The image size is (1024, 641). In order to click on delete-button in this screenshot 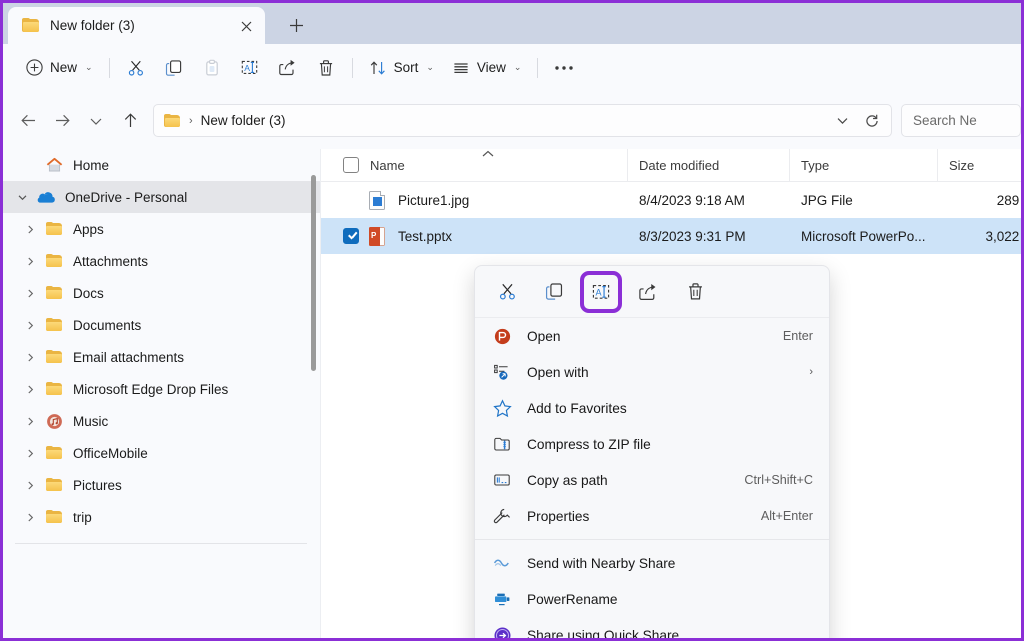, I will do `click(326, 68)`.